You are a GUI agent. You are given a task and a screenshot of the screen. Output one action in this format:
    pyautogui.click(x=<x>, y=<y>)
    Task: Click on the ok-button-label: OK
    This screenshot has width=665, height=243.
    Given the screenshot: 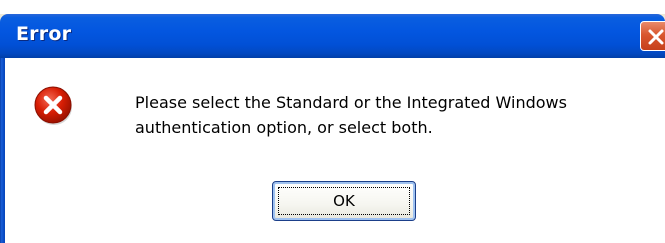 What is the action you would take?
    pyautogui.click(x=344, y=201)
    